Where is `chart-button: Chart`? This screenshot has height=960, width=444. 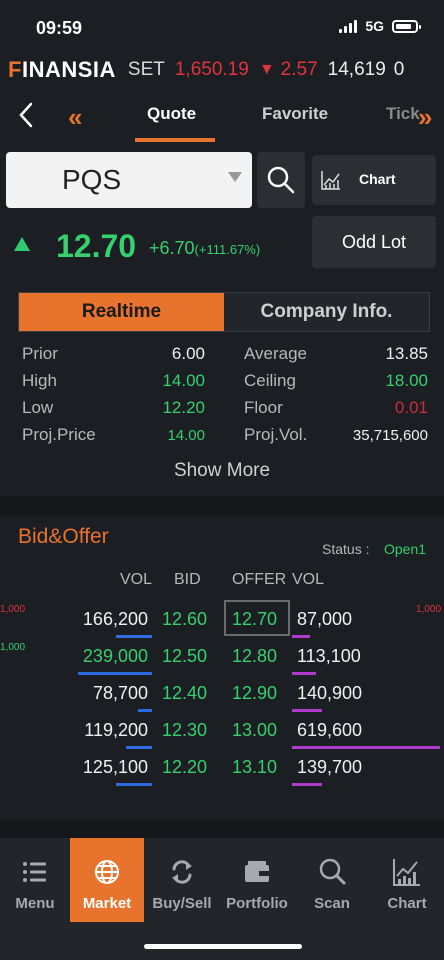 chart-button: Chart is located at coordinates (374, 180).